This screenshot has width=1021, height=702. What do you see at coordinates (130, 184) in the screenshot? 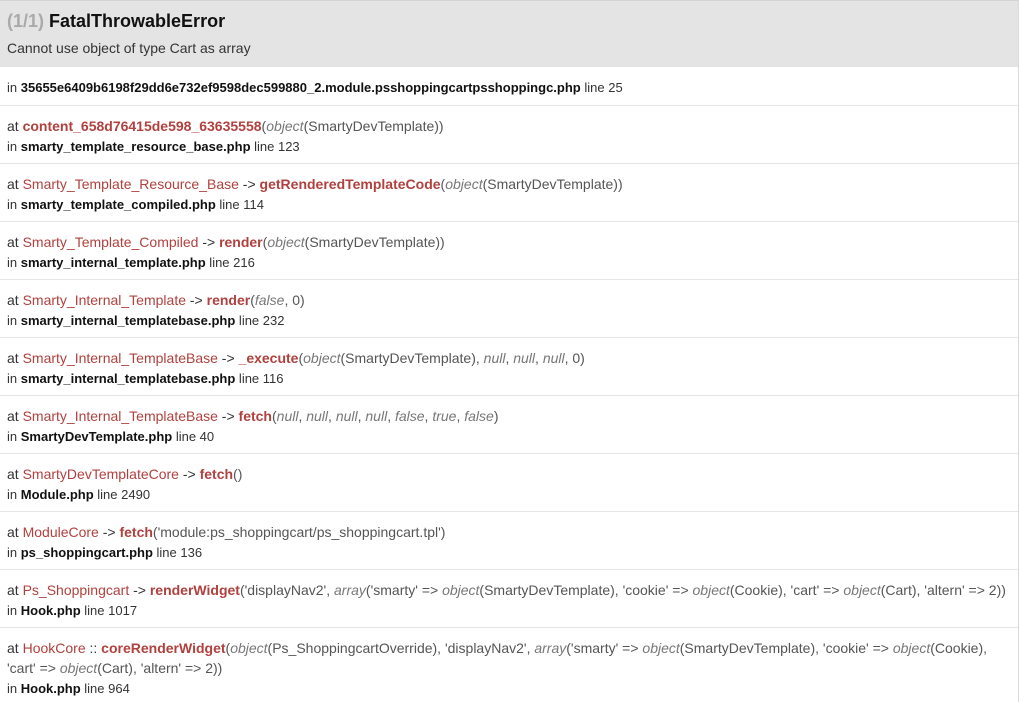
I see `frame-class: Smarty_Template_Resource_Base` at bounding box center [130, 184].